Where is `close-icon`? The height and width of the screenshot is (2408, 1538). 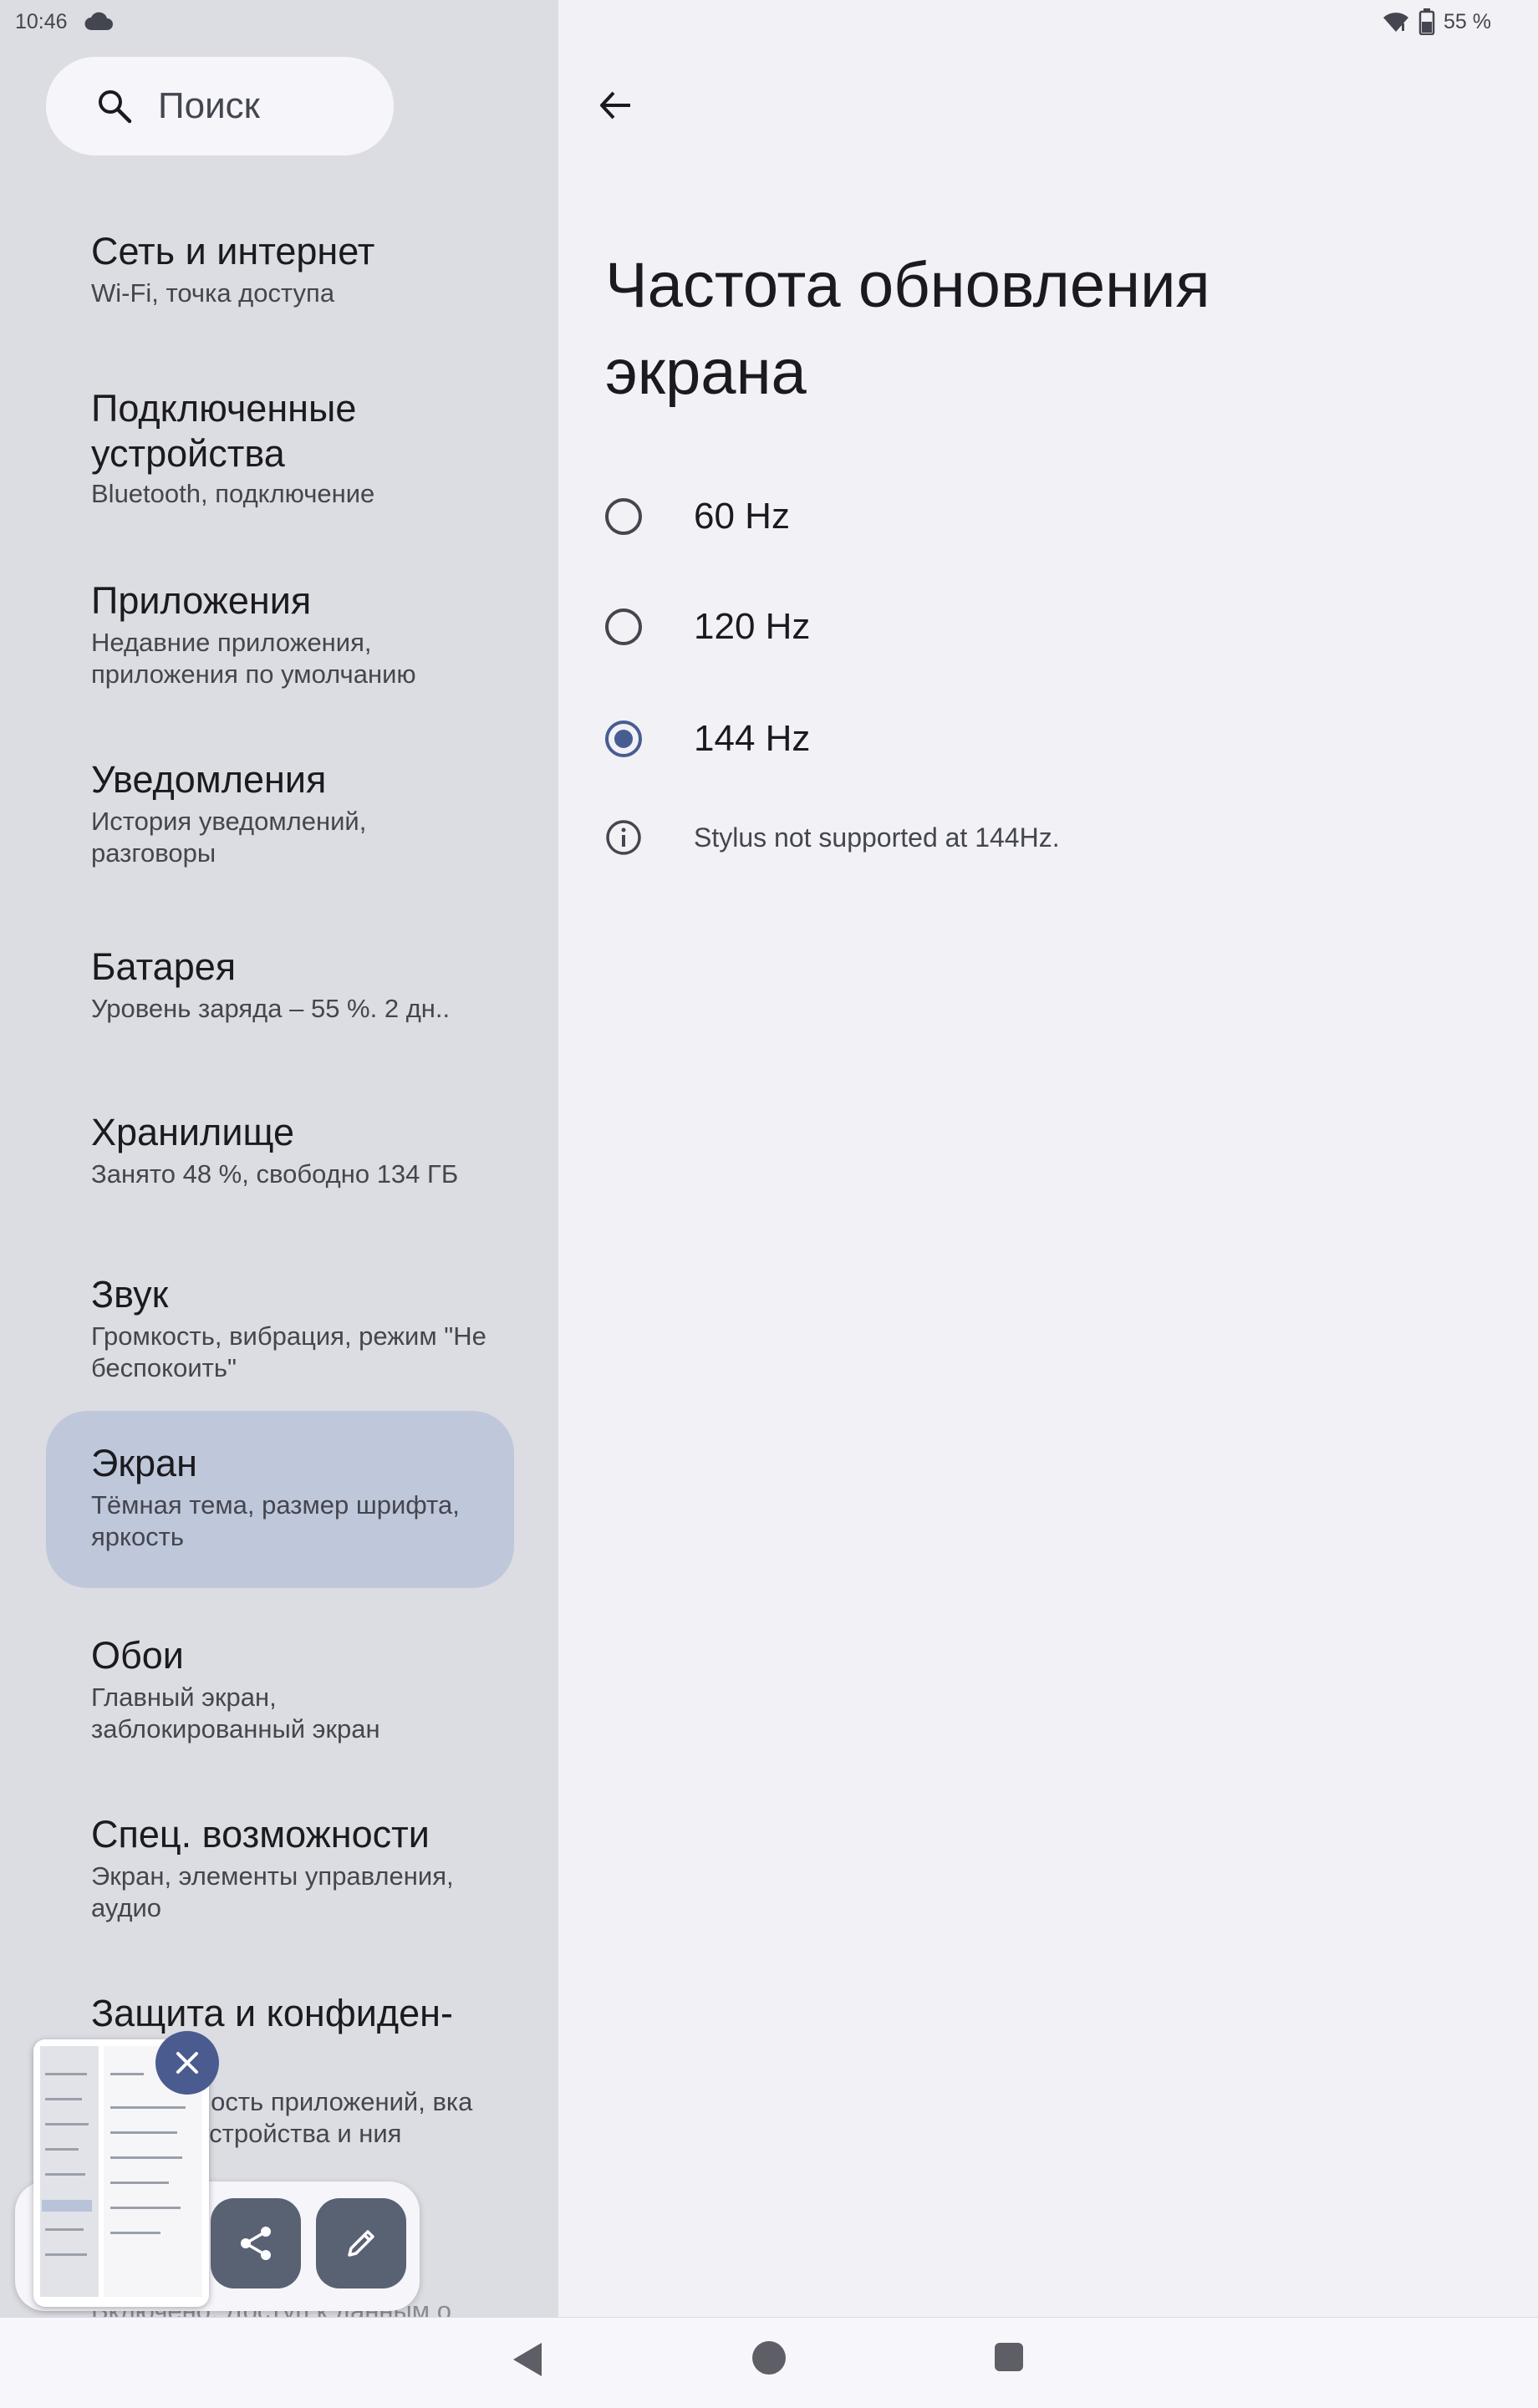 close-icon is located at coordinates (187, 2063).